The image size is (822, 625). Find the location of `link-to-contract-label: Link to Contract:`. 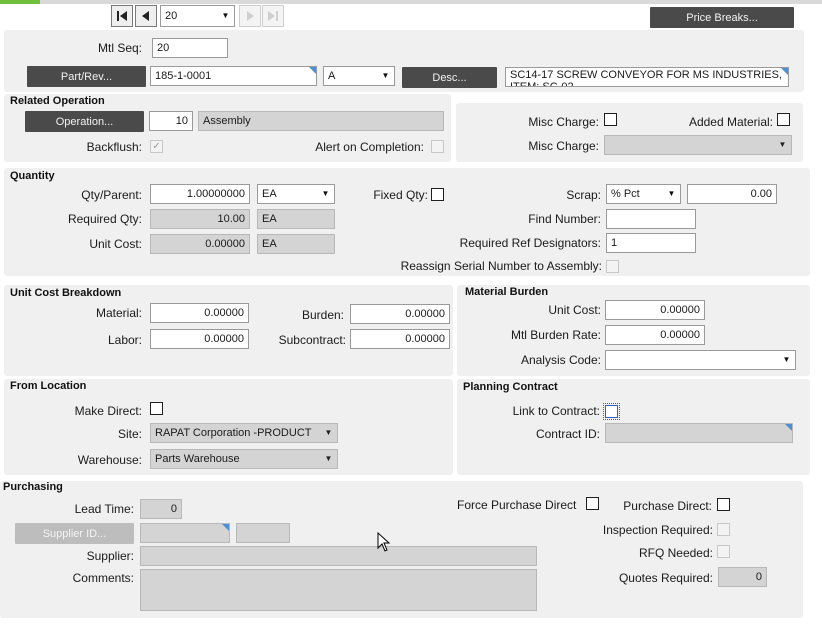

link-to-contract-label: Link to Contract: is located at coordinates (556, 411).